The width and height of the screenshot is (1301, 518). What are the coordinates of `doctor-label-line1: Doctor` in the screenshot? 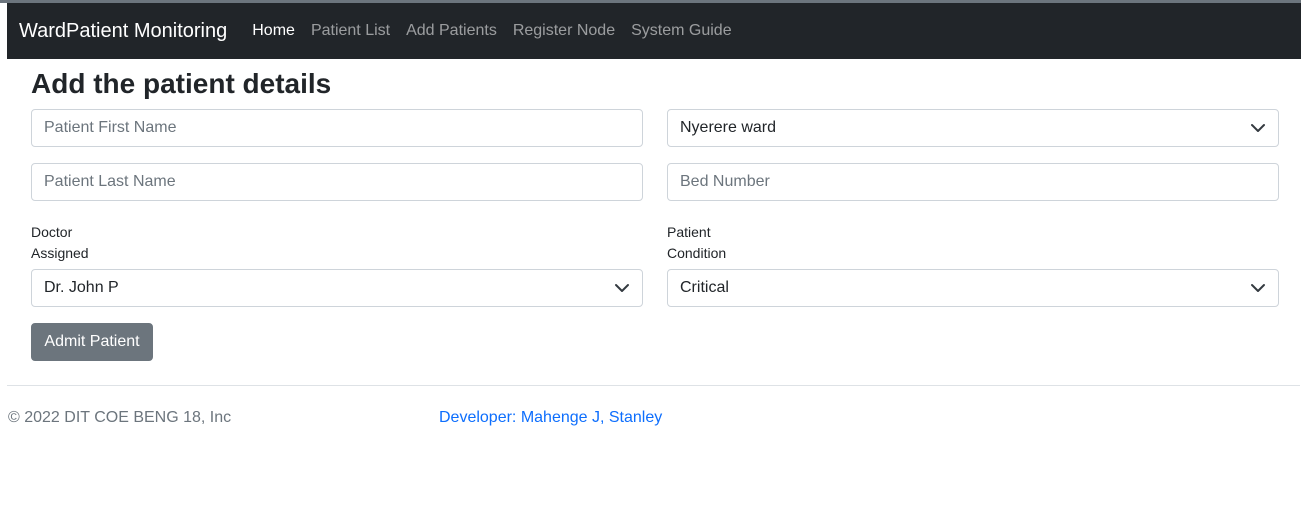 It's located at (52, 232).